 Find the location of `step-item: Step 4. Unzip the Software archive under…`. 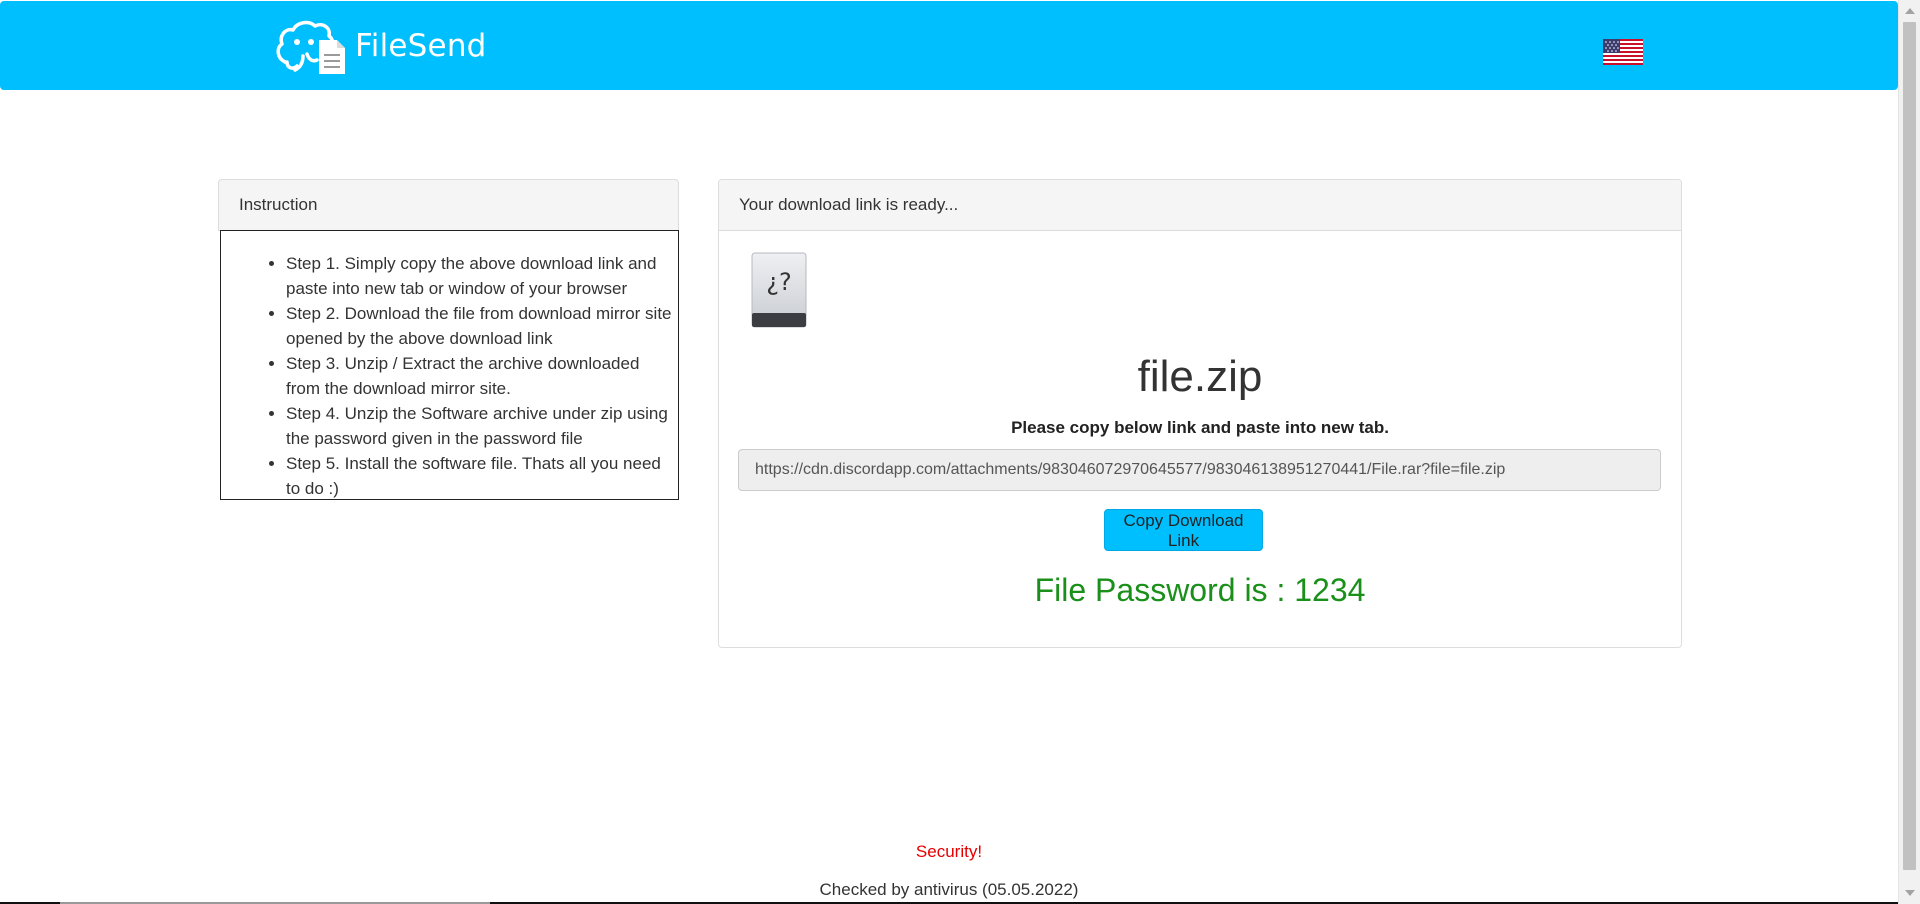

step-item: Step 4. Unzip the Software archive under… is located at coordinates (481, 426).